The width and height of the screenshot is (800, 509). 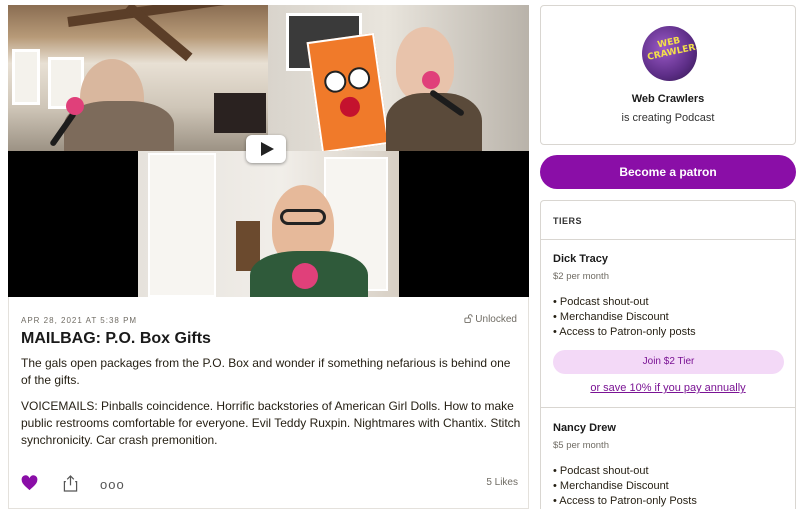 I want to click on likes-count: 5 Likes, so click(x=502, y=482).